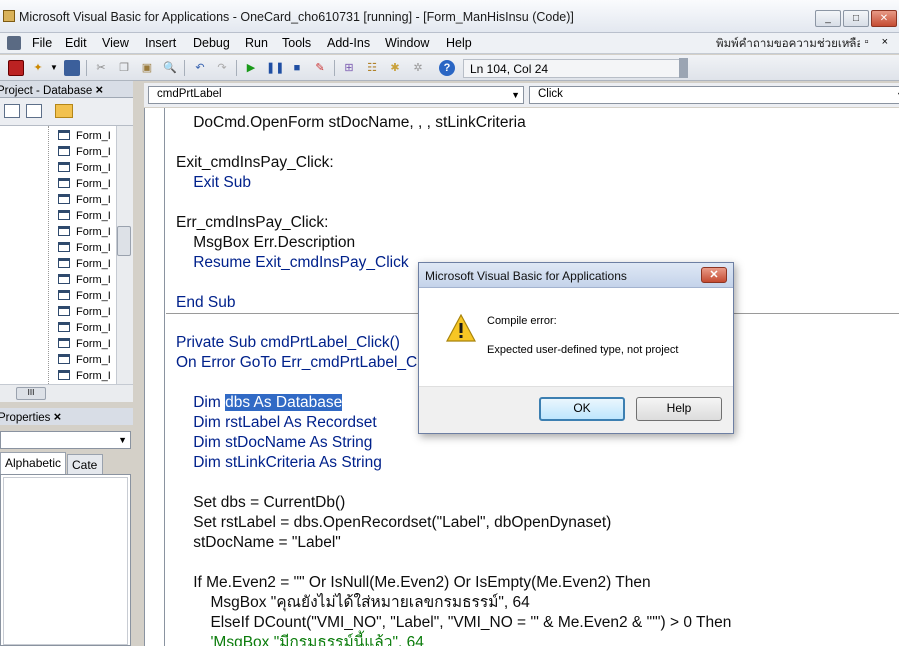 The image size is (899, 646). Describe the element at coordinates (64, 111) in the screenshot. I see `toggle-folders-icon` at that location.